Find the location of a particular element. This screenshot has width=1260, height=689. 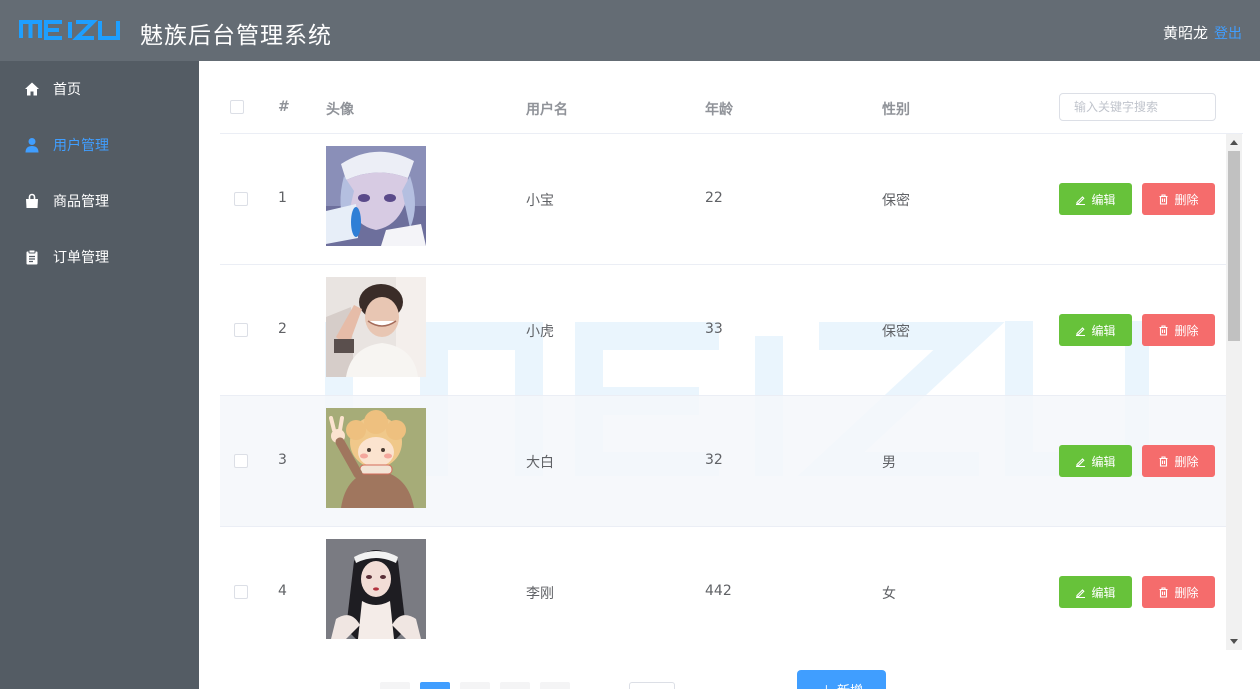

scrollbar-thumb is located at coordinates (1234, 246).